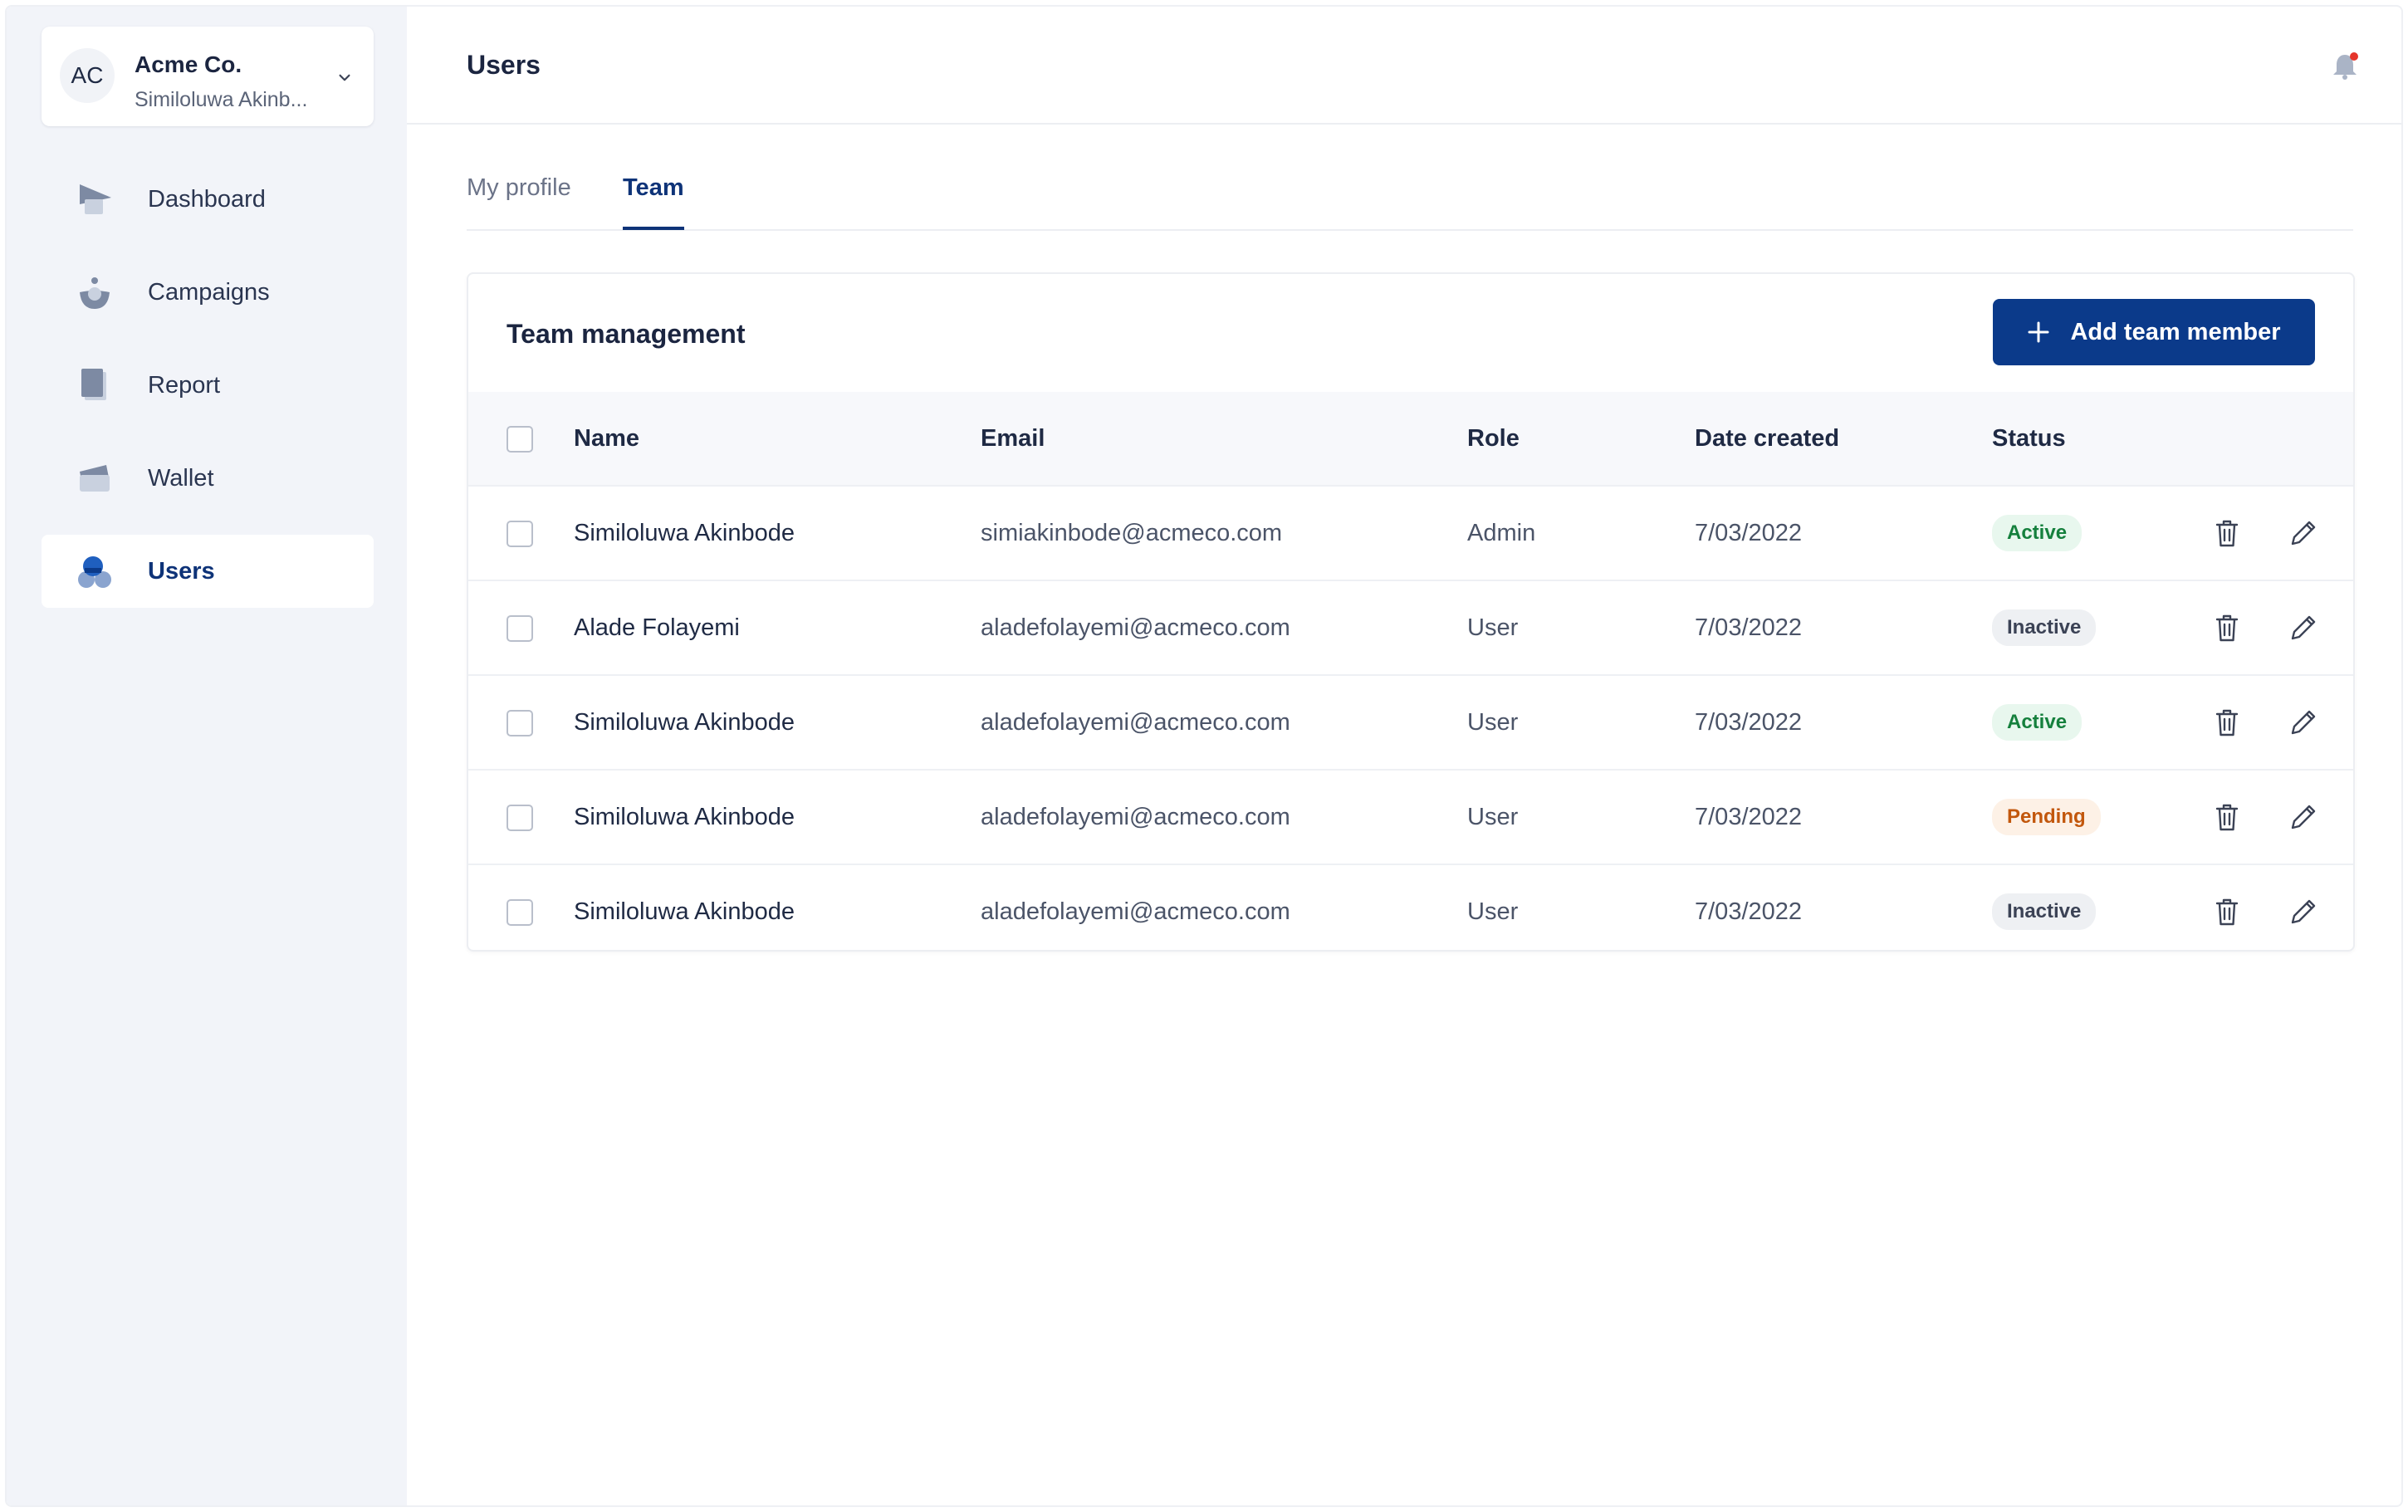 This screenshot has height=1512, width=2408. Describe the element at coordinates (1404, 66) in the screenshot. I see `top-header: Users` at that location.